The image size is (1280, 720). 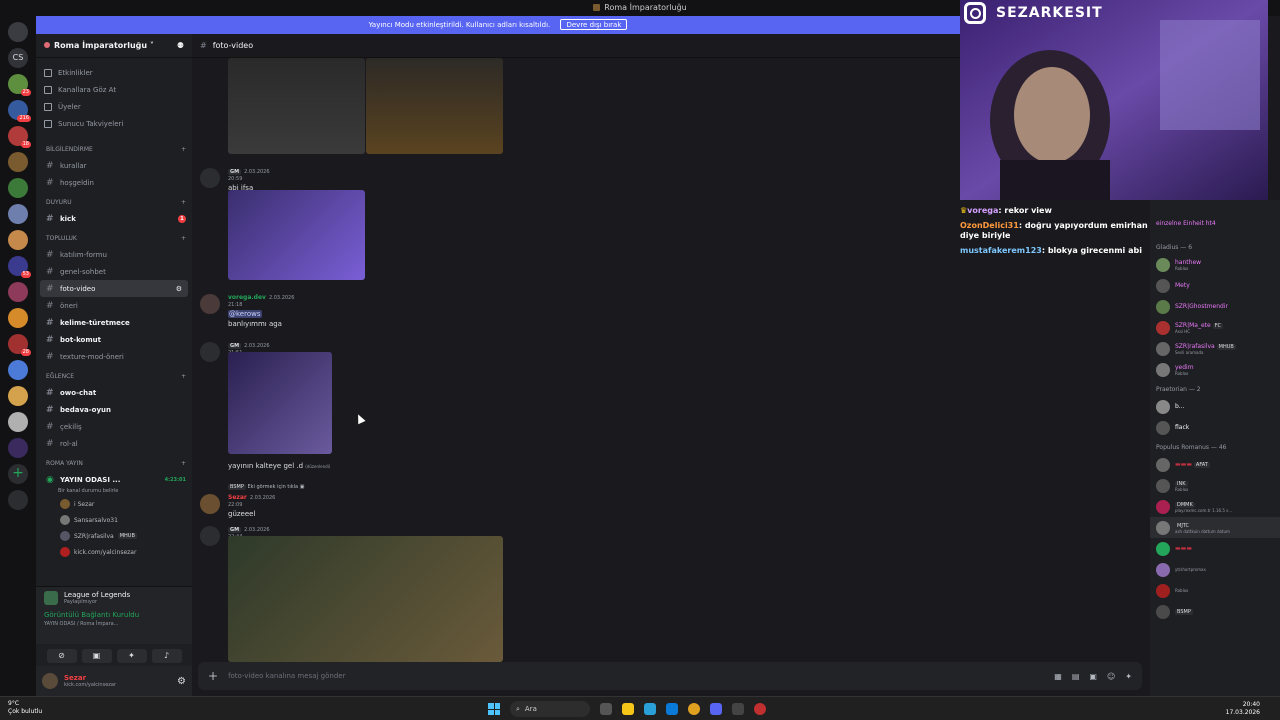 What do you see at coordinates (650, 709) in the screenshot?
I see `edge-icon` at bounding box center [650, 709].